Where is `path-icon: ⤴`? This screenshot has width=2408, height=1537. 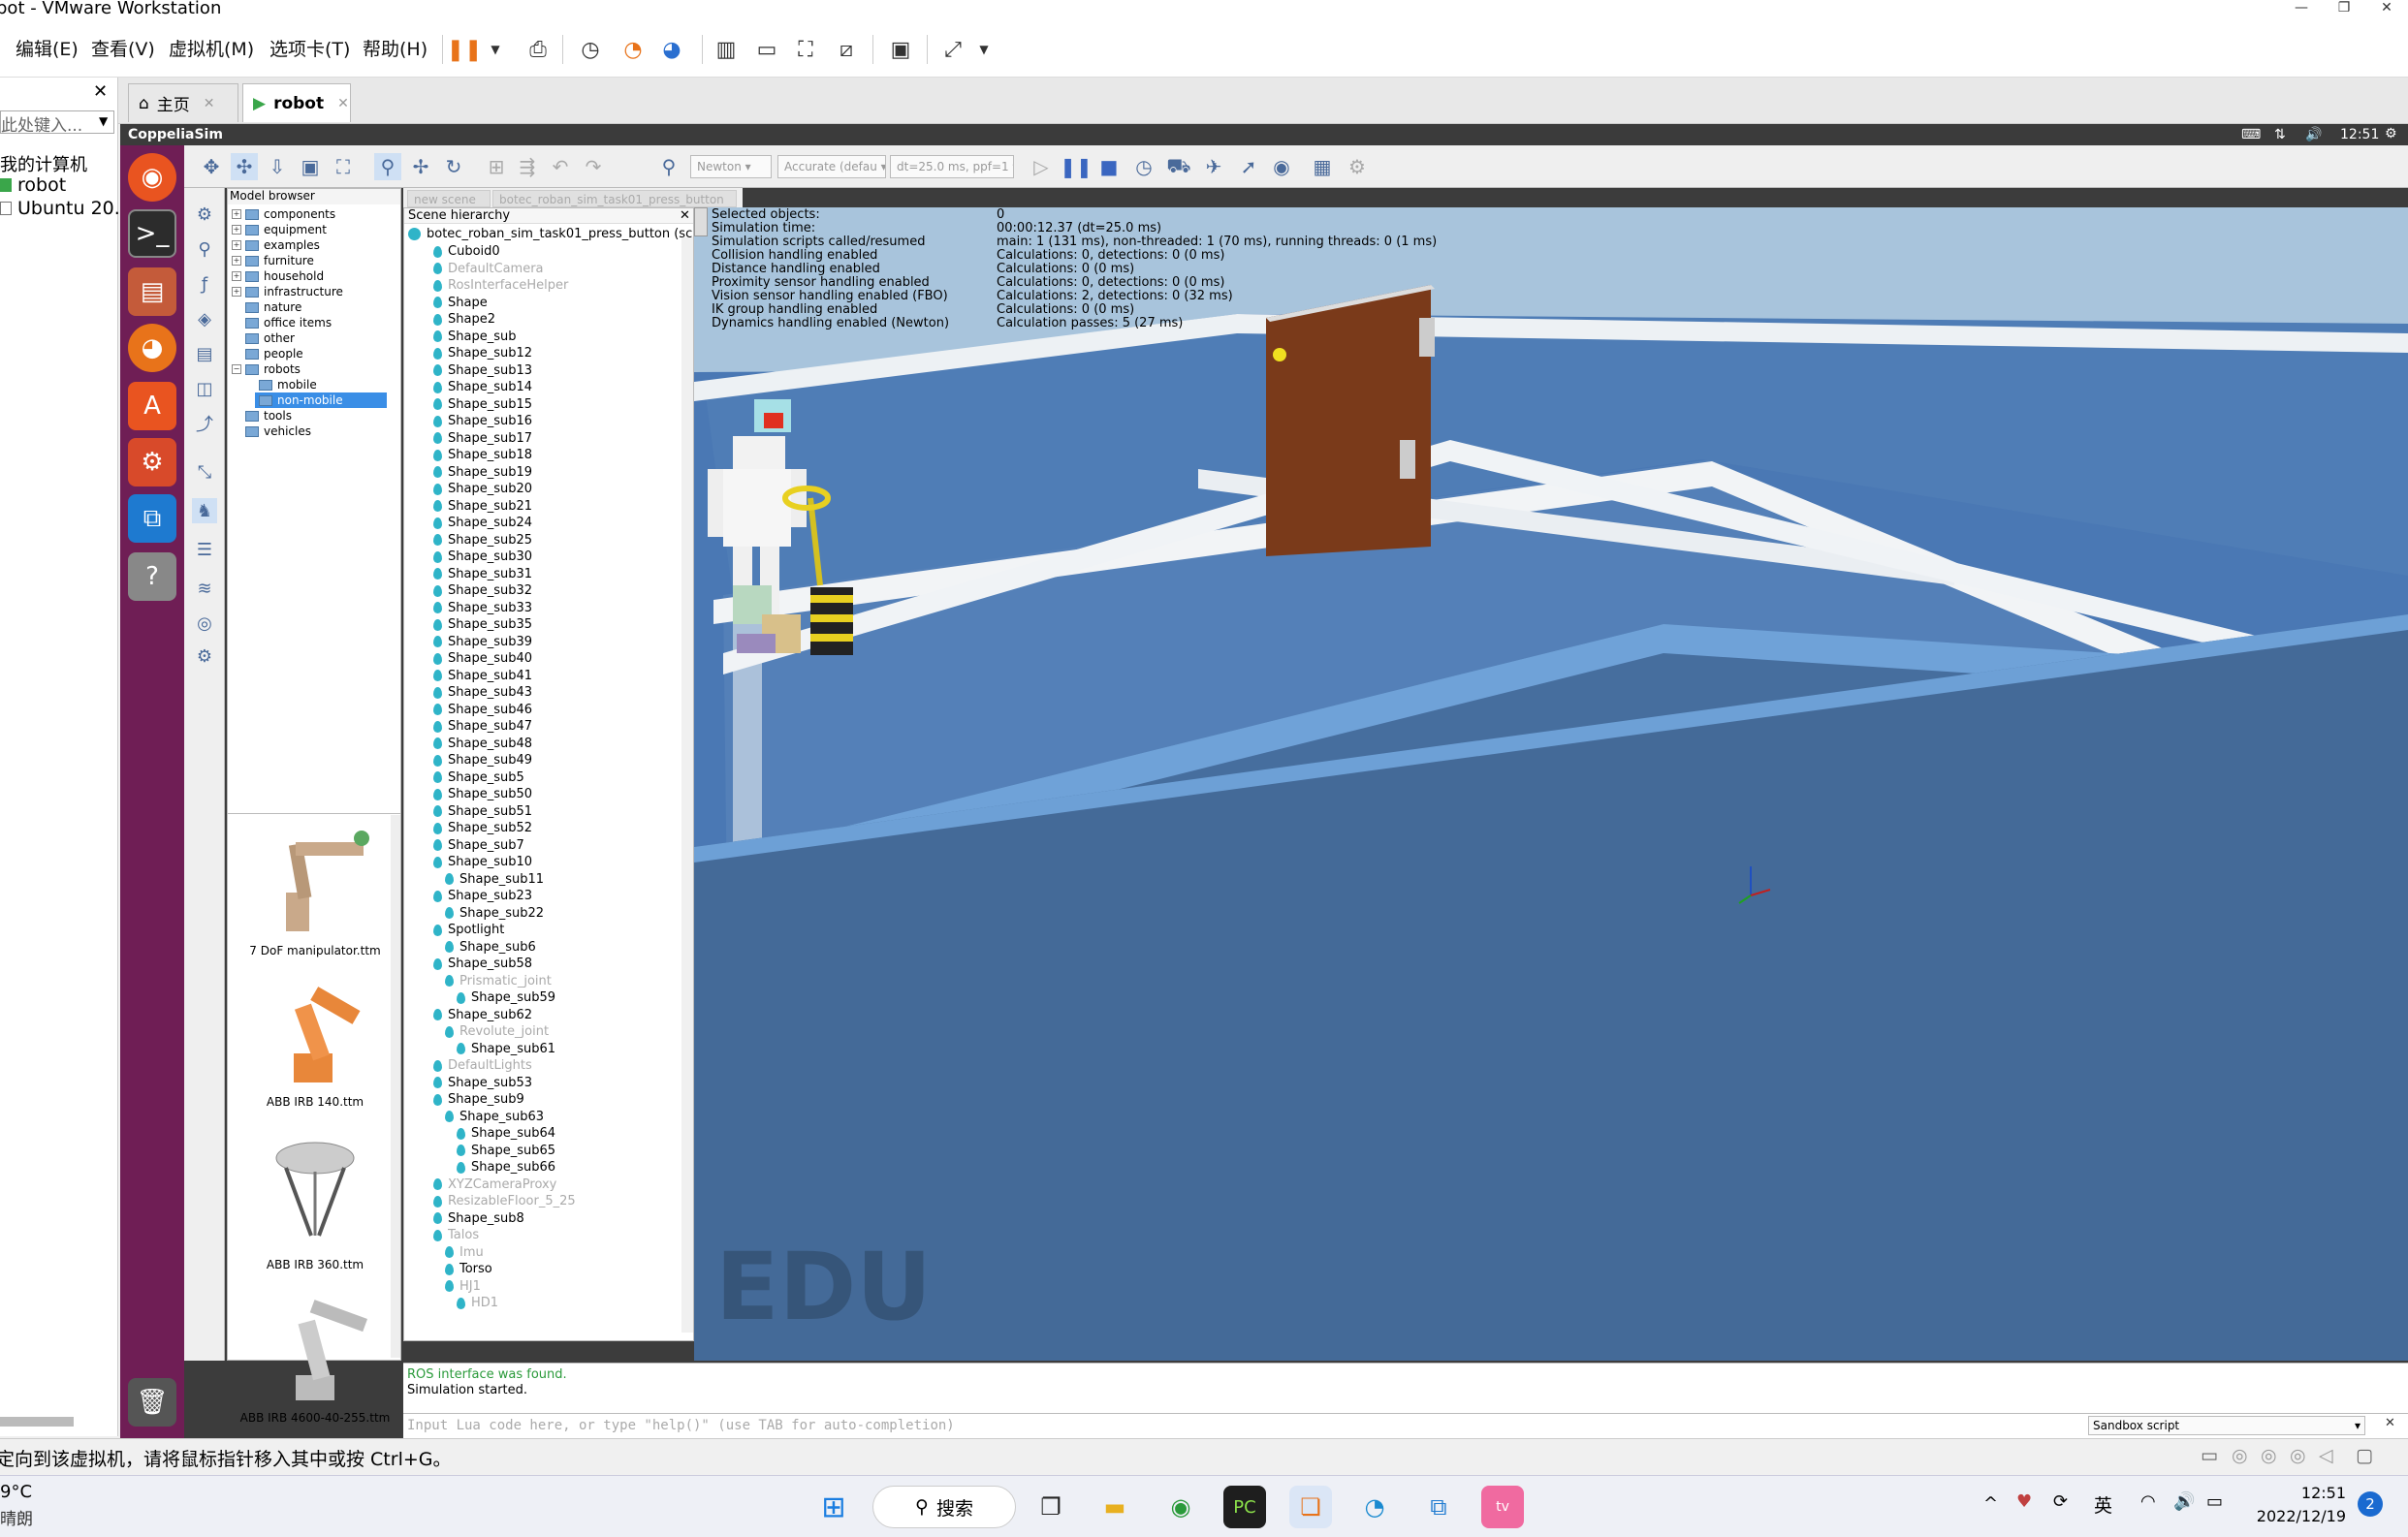 path-icon: ⤴ is located at coordinates (204, 423).